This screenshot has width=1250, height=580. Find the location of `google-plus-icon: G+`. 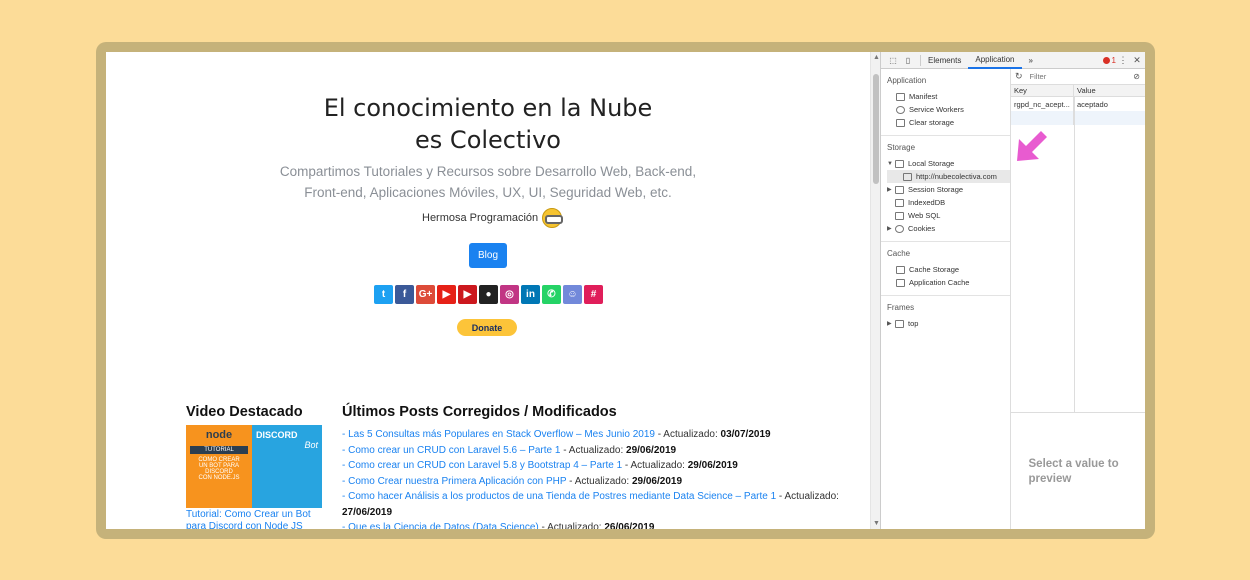

google-plus-icon: G+ is located at coordinates (425, 294).